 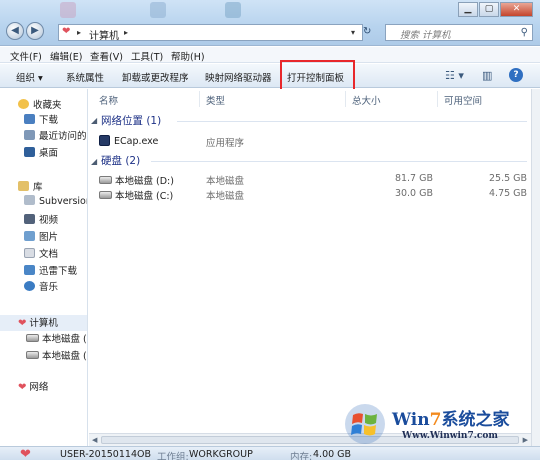 I want to click on nav-network: ❤ 网络, so click(x=33, y=386).